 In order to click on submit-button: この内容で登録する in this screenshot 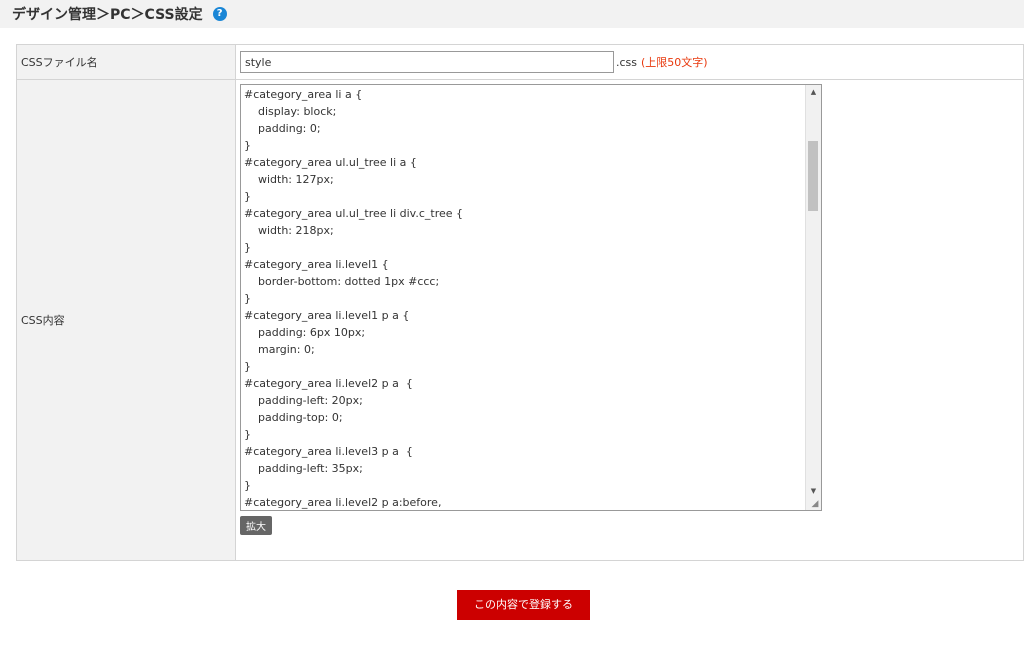, I will do `click(523, 605)`.